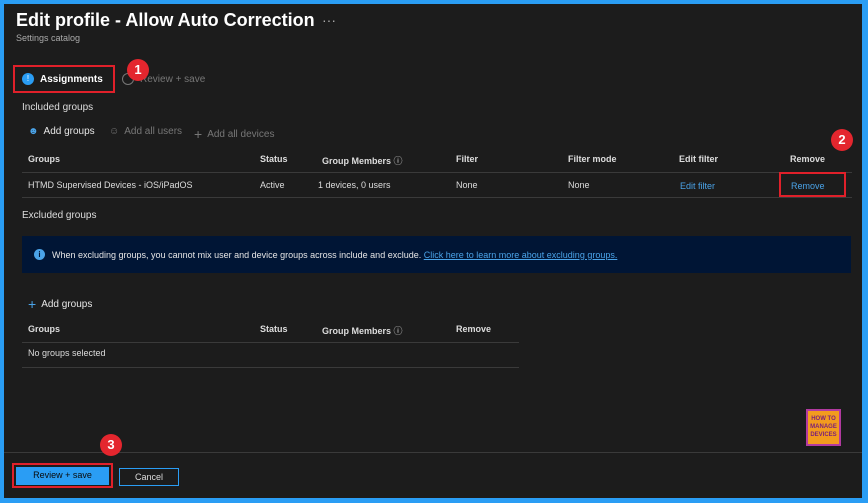  I want to click on add-all-users-button: ☺ Add all users, so click(145, 131).